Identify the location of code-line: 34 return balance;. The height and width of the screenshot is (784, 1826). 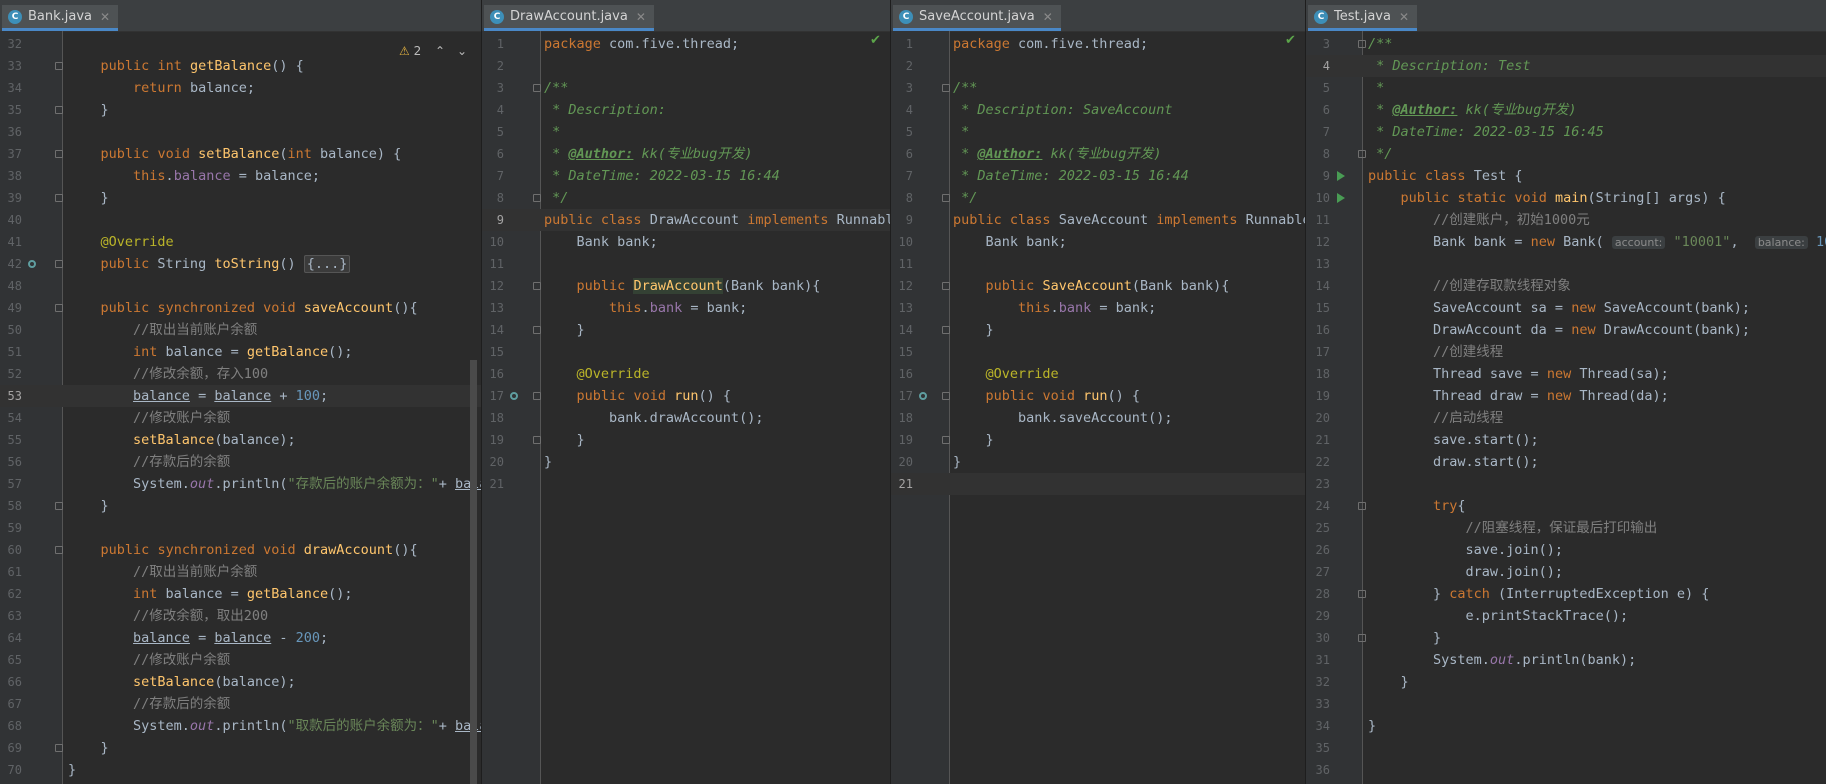
(240, 88).